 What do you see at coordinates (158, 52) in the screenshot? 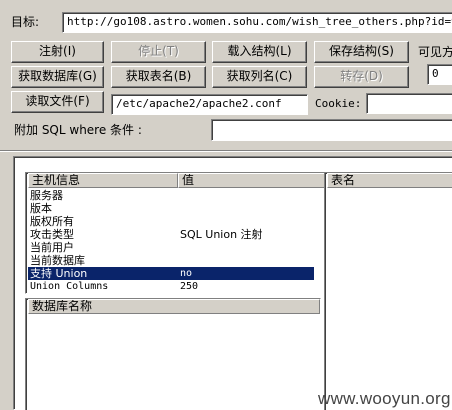
I see `stop-button: 停止(T)` at bounding box center [158, 52].